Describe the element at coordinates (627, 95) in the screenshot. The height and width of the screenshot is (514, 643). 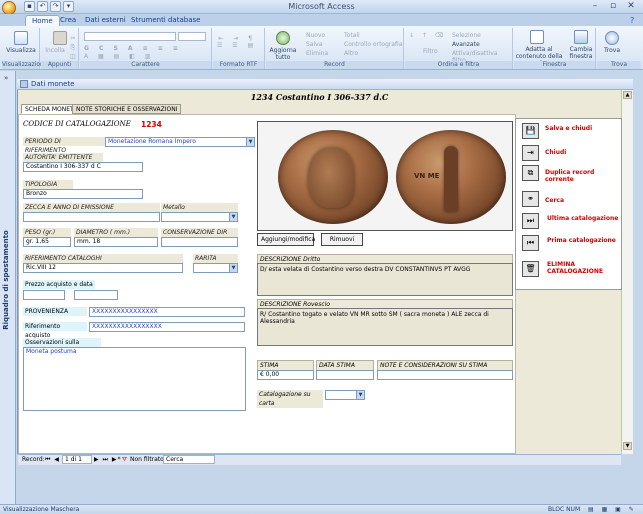
I see `scroll-up-icon: ▲` at that location.